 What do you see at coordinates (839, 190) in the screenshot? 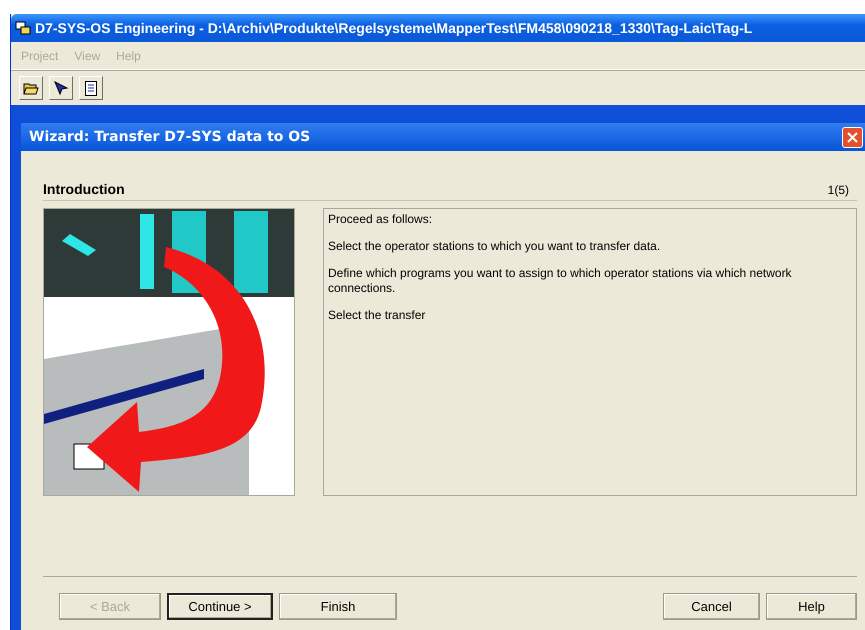
I see `step-counter: 1(5)` at bounding box center [839, 190].